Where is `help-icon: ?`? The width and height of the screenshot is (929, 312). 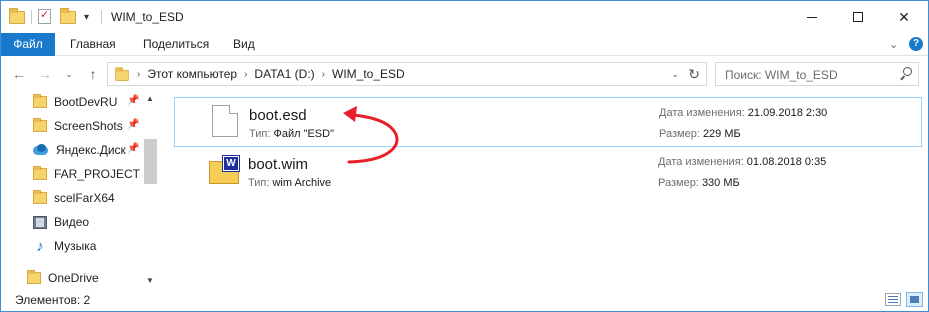
help-icon: ? is located at coordinates (916, 44).